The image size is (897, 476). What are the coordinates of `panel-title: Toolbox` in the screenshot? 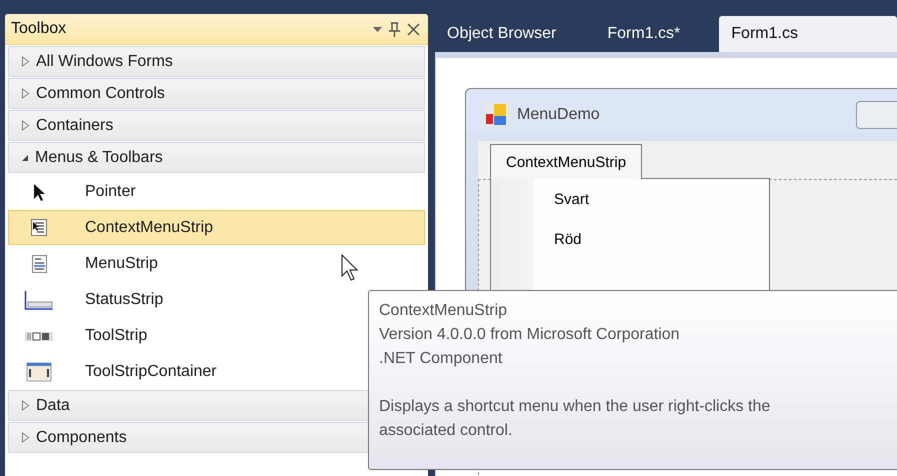 It's located at (39, 29).